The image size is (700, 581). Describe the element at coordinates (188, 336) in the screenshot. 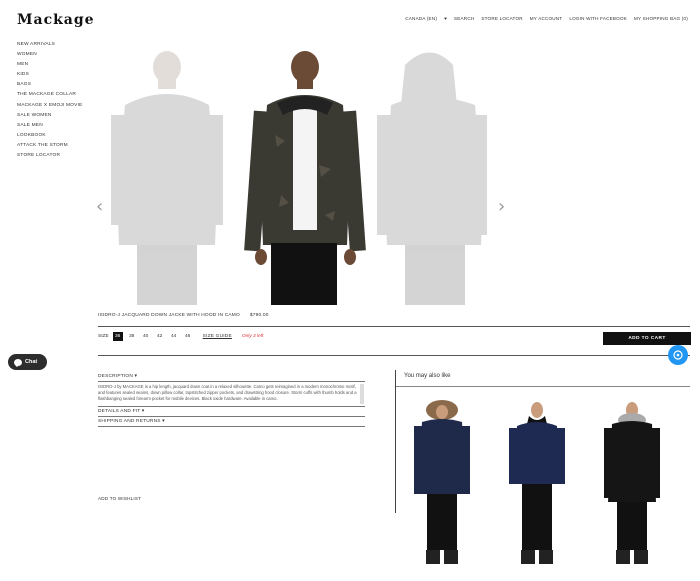

I see `size-option: 46` at that location.